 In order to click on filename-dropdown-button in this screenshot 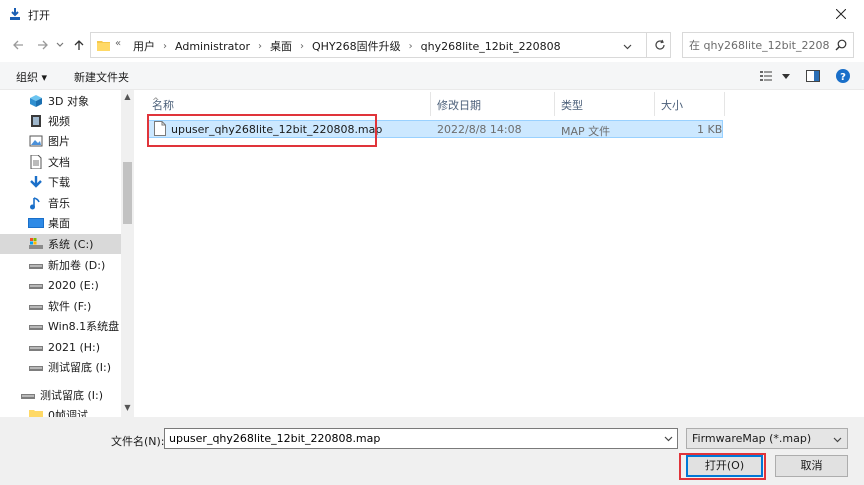, I will do `click(668, 438)`.